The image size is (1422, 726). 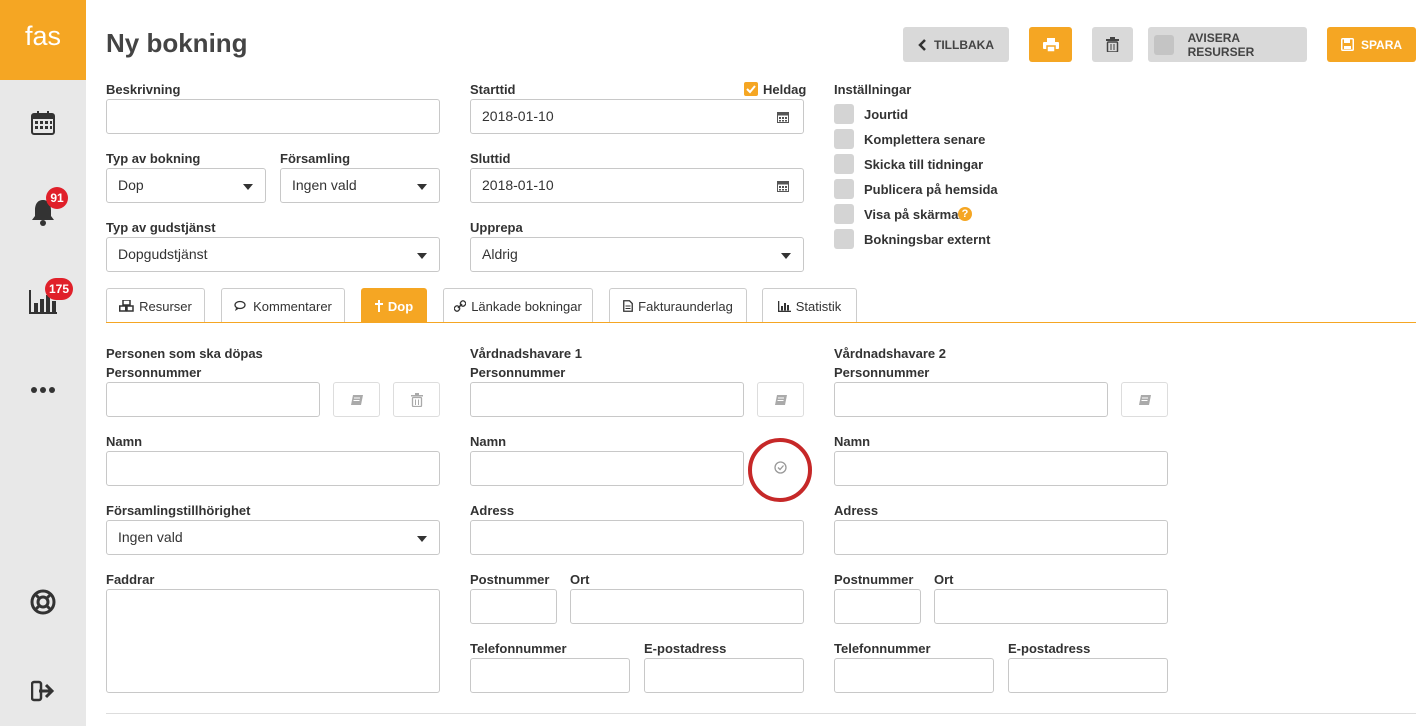 I want to click on guardian2-email-label: E-postadress, so click(x=1049, y=648).